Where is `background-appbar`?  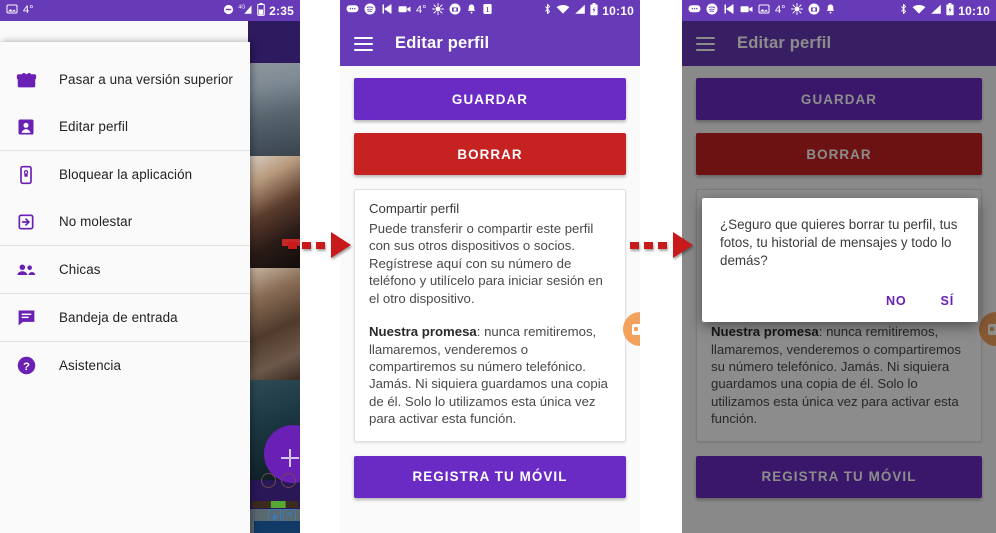 background-appbar is located at coordinates (274, 42).